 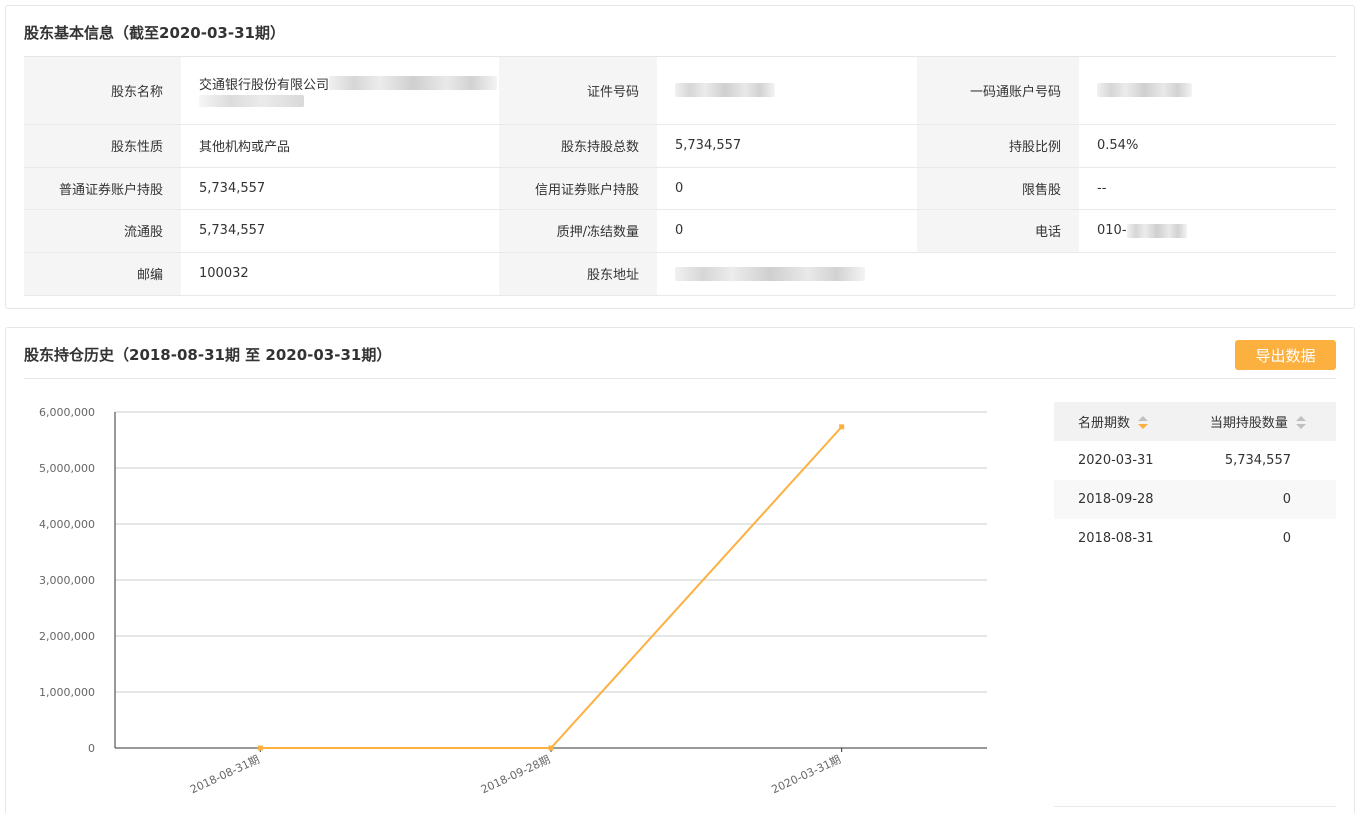 I want to click on export-data-button: 导出数据, so click(x=1285, y=355).